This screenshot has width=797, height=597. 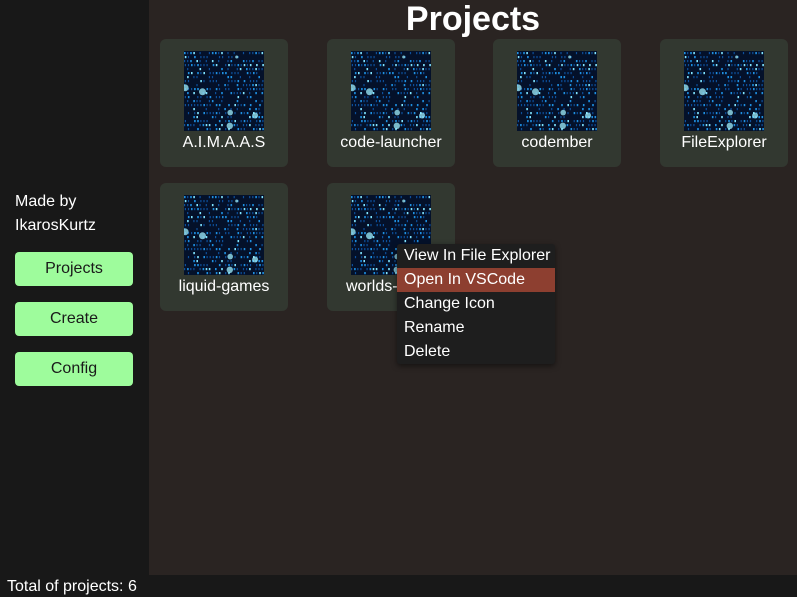 I want to click on project-name: liquid-games, so click(x=224, y=286).